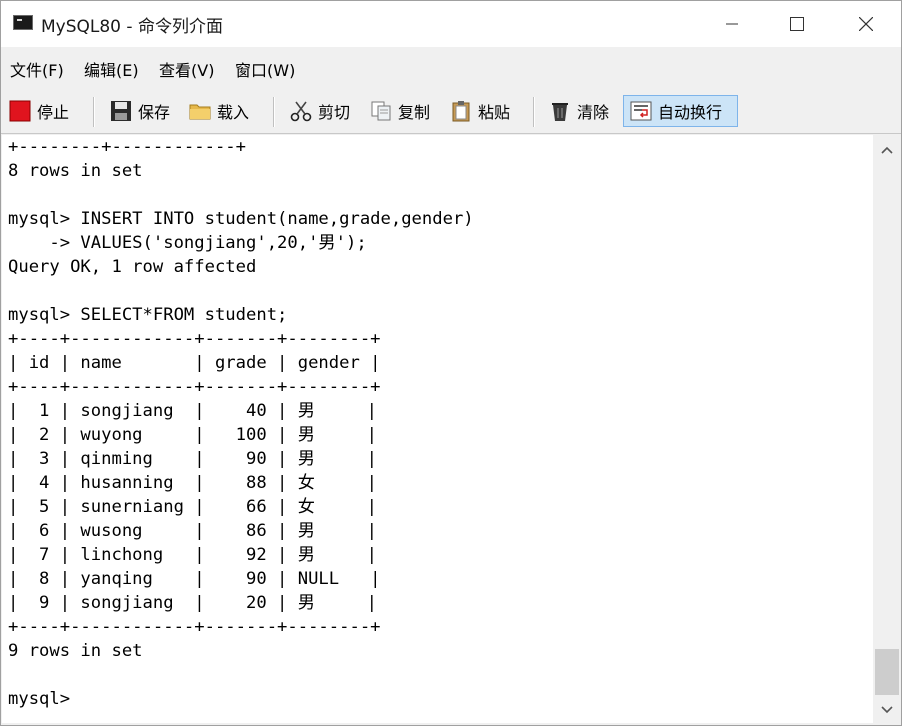  I want to click on console-line: 8 rows in set, so click(75, 171).